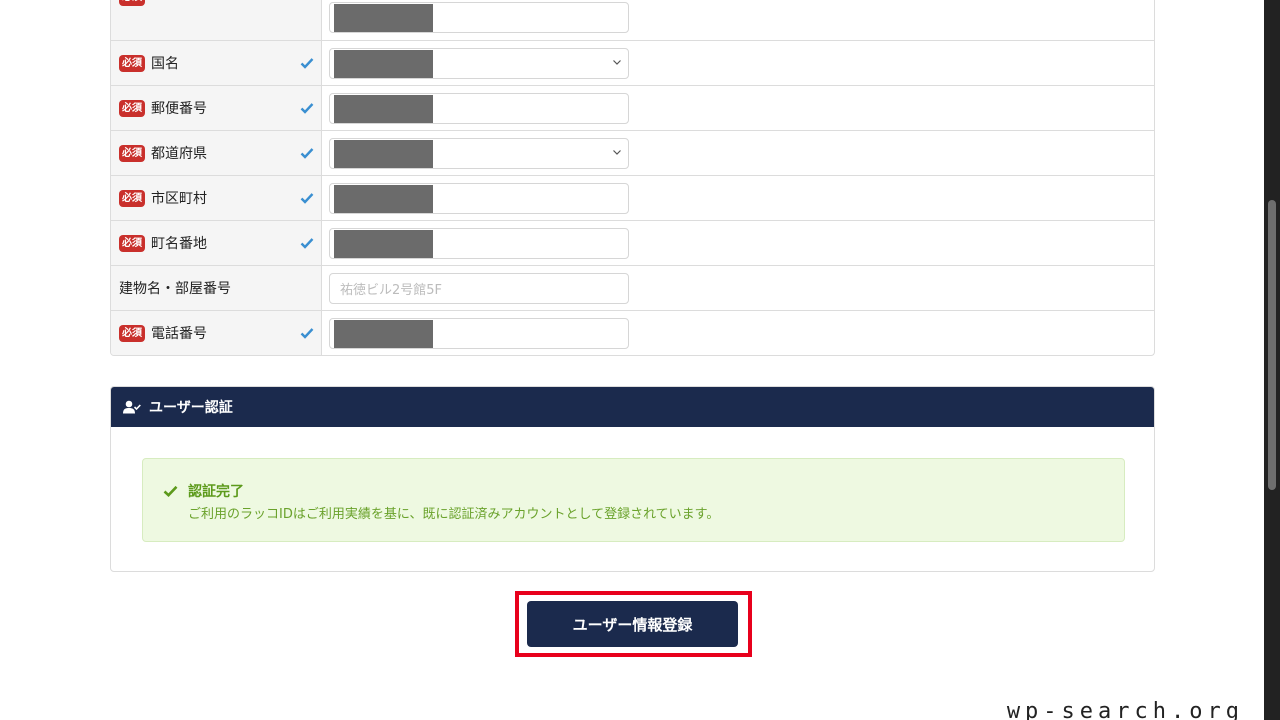 The width and height of the screenshot is (1280, 720). What do you see at coordinates (1125, 709) in the screenshot?
I see `watermark: wp-search.org` at bounding box center [1125, 709].